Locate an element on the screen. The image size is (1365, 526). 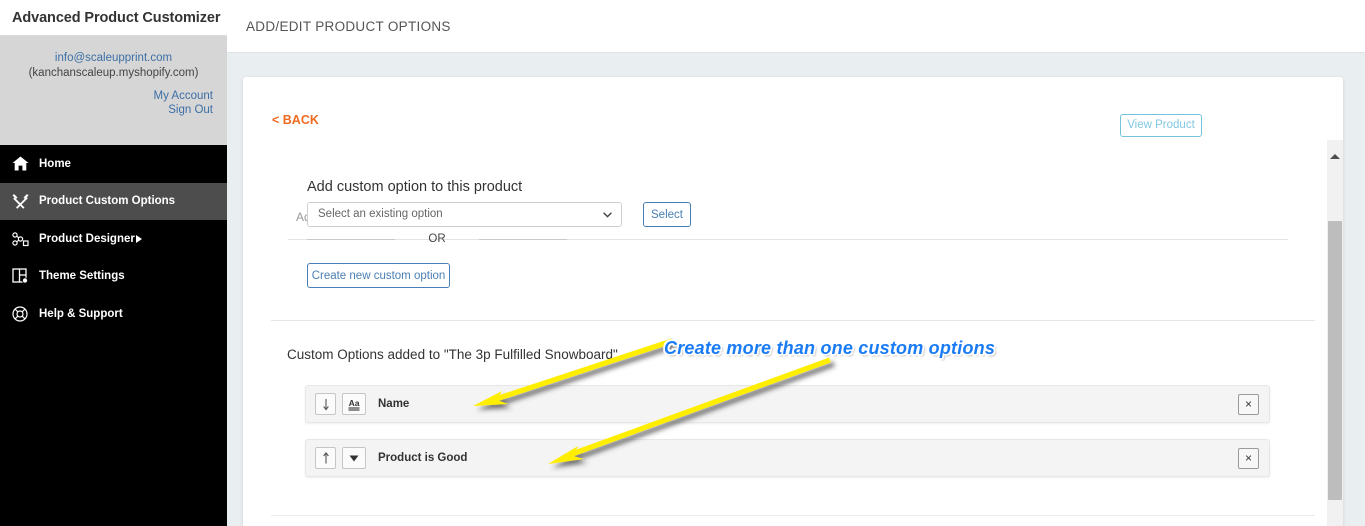
back-link: < BACK is located at coordinates (295, 120).